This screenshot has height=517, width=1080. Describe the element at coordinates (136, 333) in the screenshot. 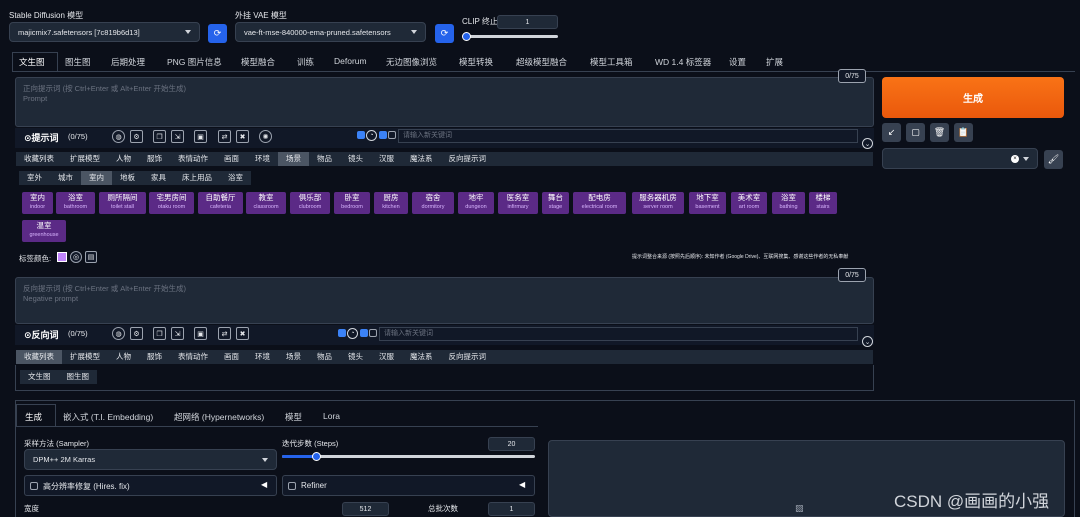

I see `gear-icon: ⚙` at that location.